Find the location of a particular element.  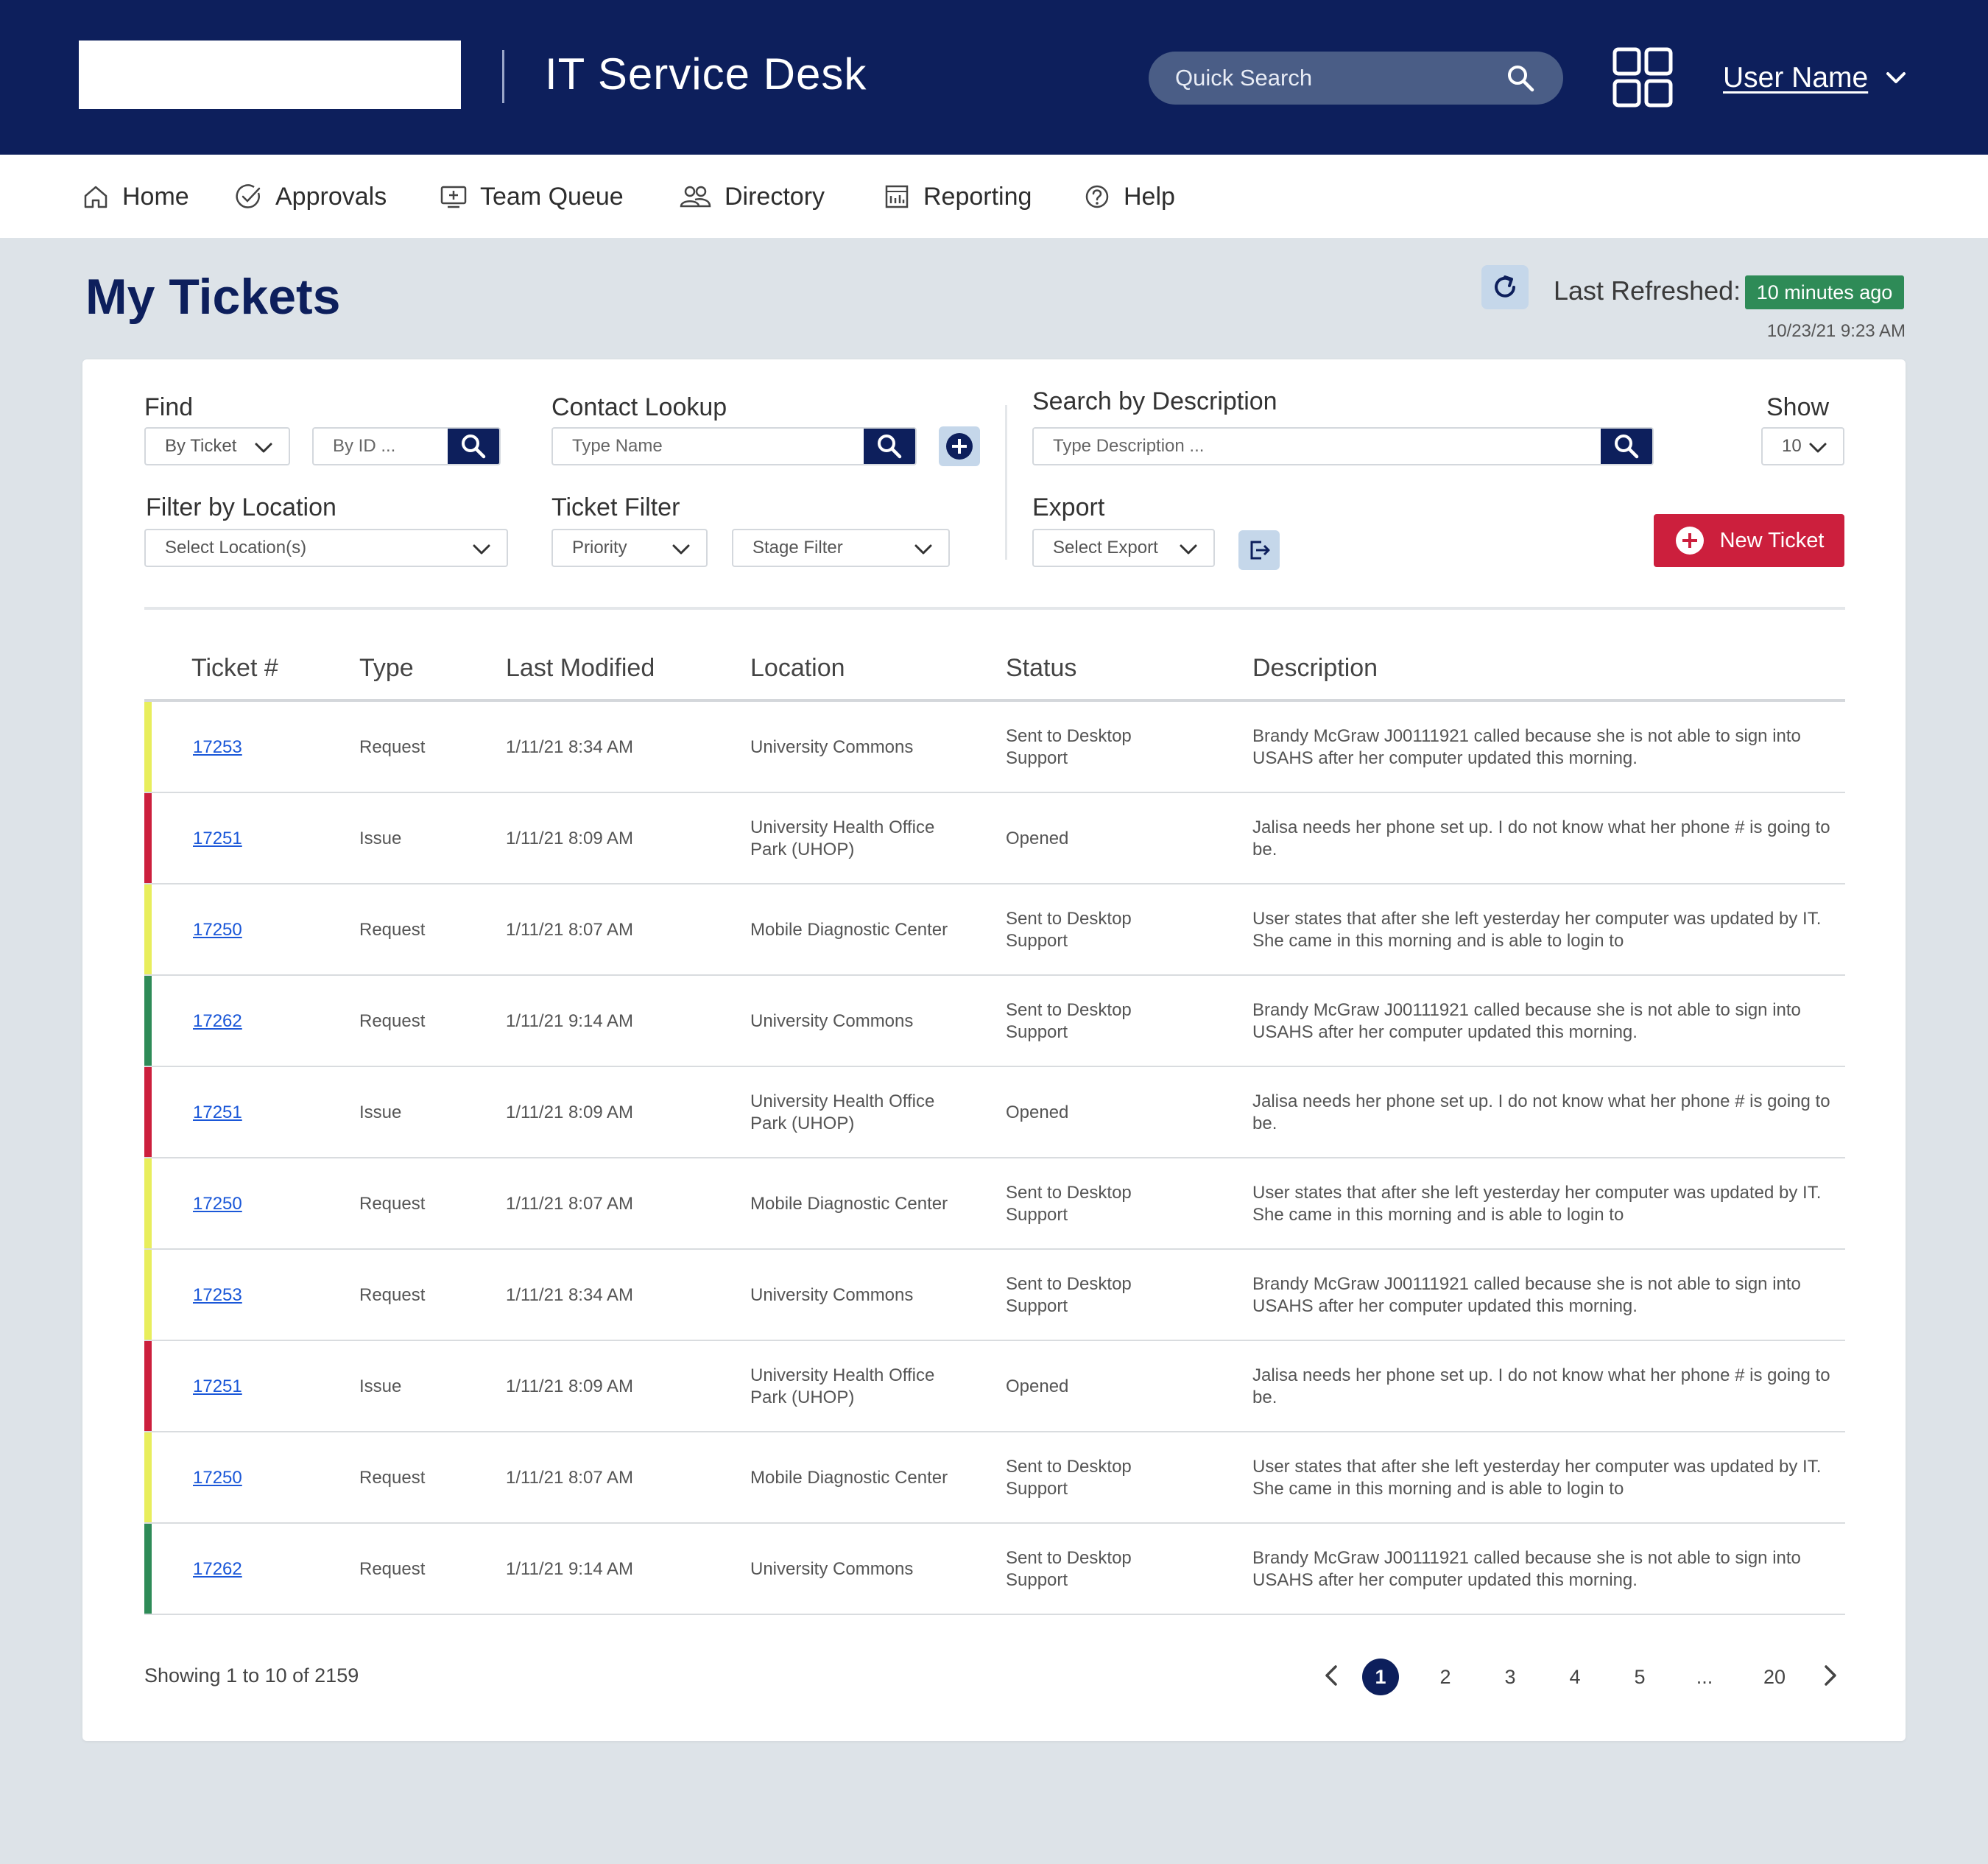

user-menu: User Name is located at coordinates (1815, 78).